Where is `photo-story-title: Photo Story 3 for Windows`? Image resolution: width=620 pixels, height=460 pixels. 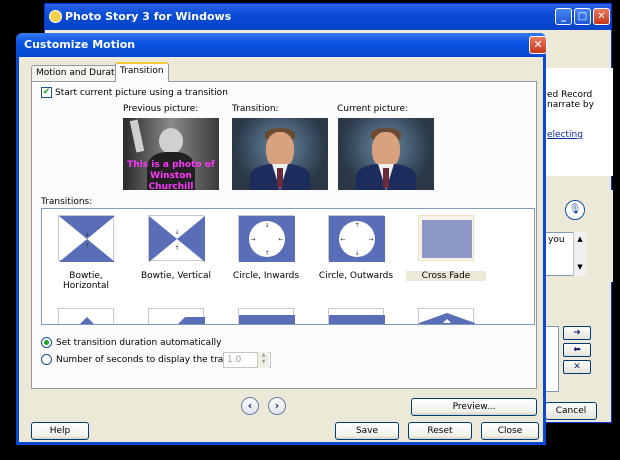
photo-story-title: Photo Story 3 for Windows is located at coordinates (148, 16).